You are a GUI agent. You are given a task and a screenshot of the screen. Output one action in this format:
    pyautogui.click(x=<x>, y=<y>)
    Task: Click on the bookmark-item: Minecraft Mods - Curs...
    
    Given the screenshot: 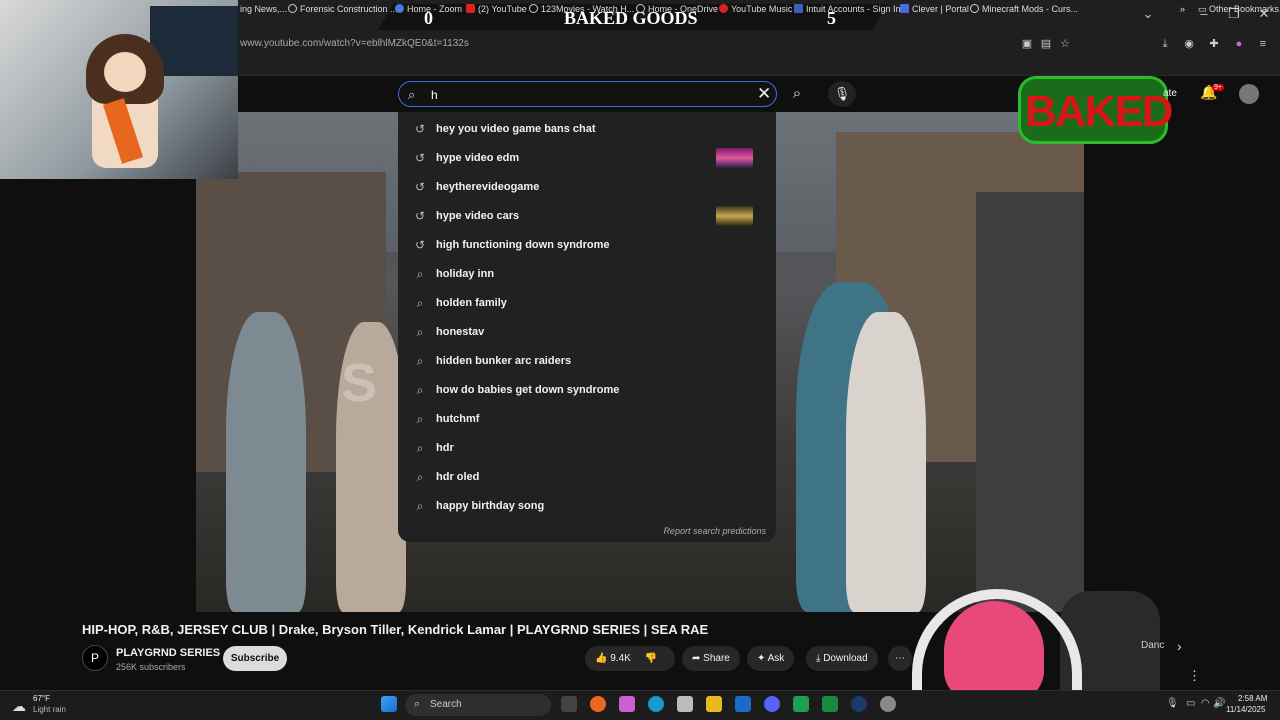 What is the action you would take?
    pyautogui.click(x=1024, y=9)
    